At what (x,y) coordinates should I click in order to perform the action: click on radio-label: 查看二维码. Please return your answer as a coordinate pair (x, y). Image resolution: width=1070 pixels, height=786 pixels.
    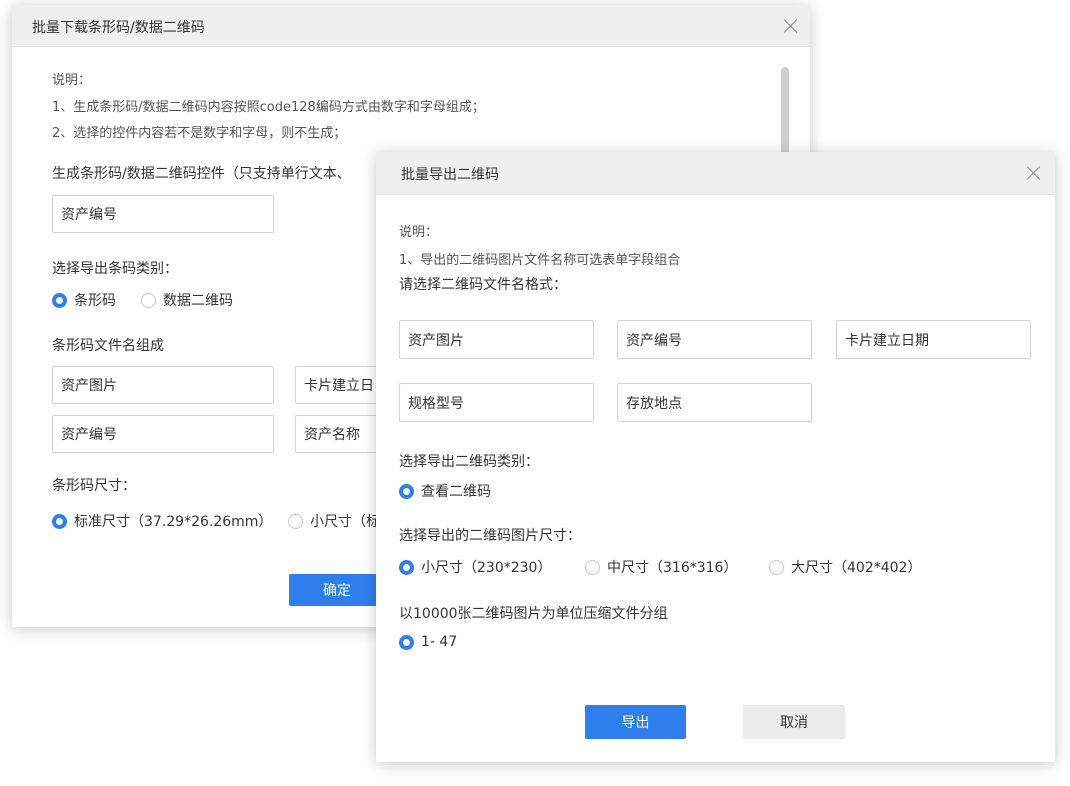
    Looking at the image, I should click on (456, 492).